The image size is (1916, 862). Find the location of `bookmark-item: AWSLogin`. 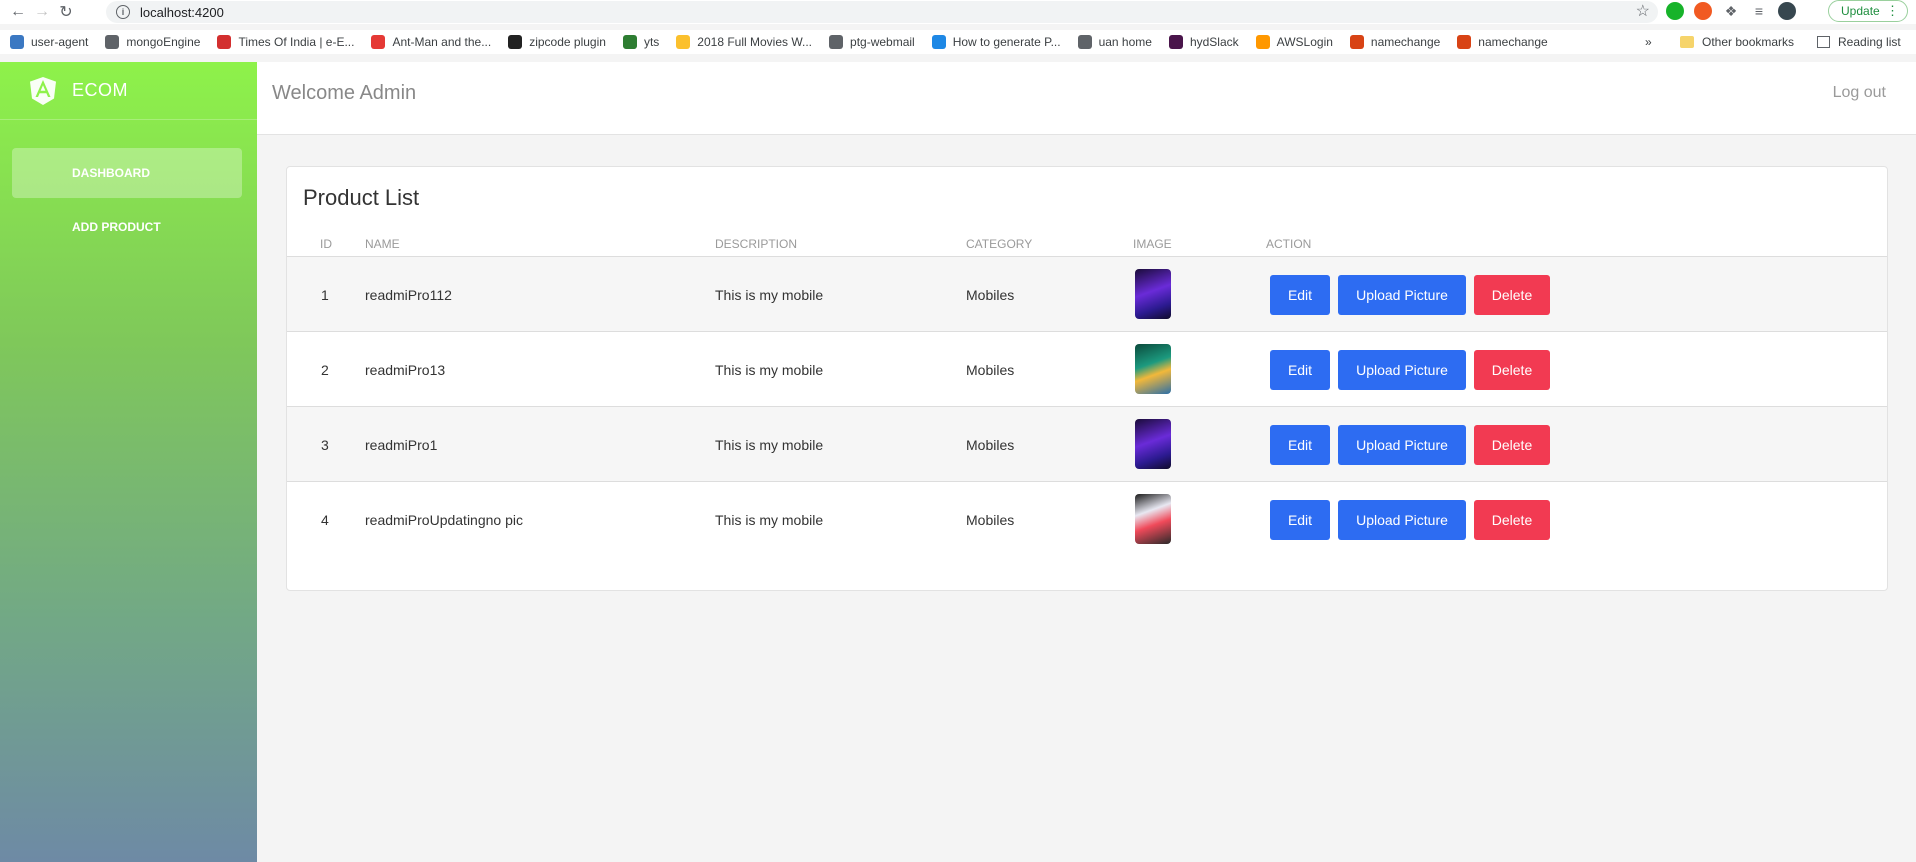

bookmark-item: AWSLogin is located at coordinates (1294, 42).